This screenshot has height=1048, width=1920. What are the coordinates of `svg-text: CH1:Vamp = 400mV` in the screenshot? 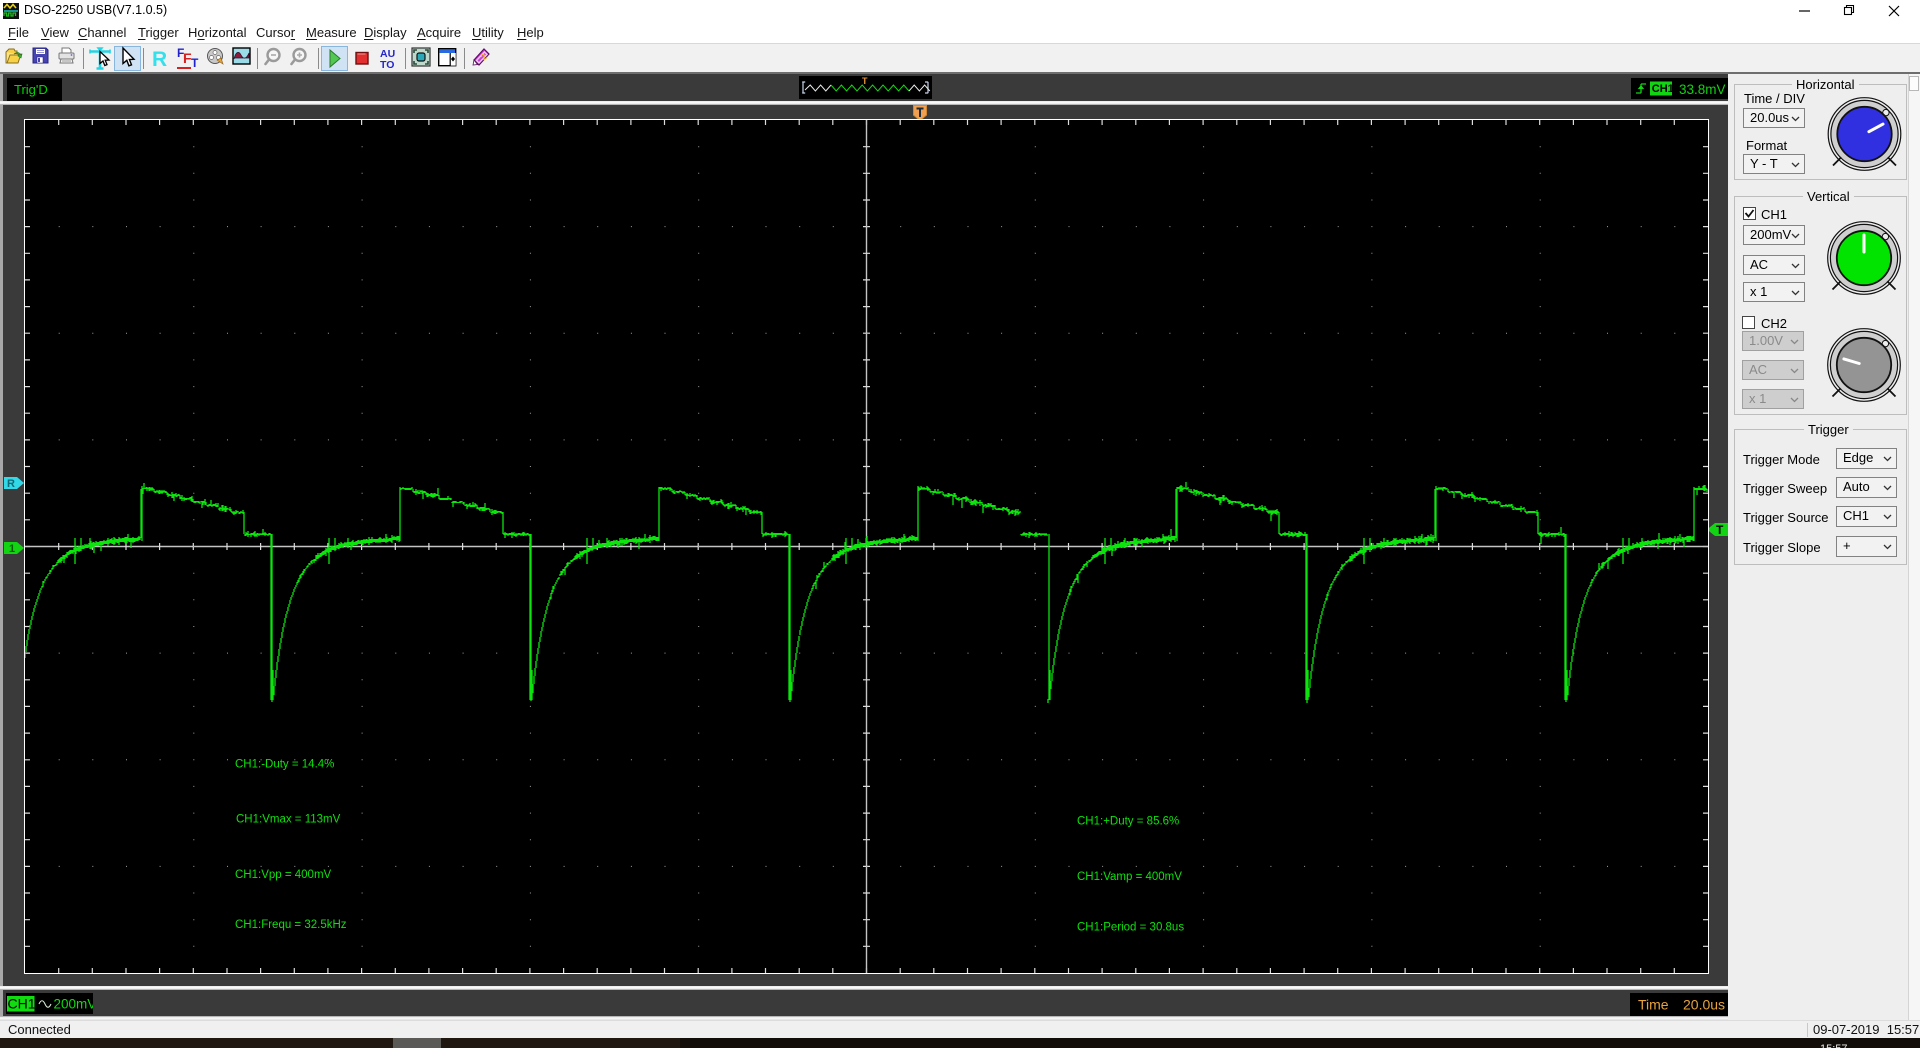 It's located at (1129, 877).